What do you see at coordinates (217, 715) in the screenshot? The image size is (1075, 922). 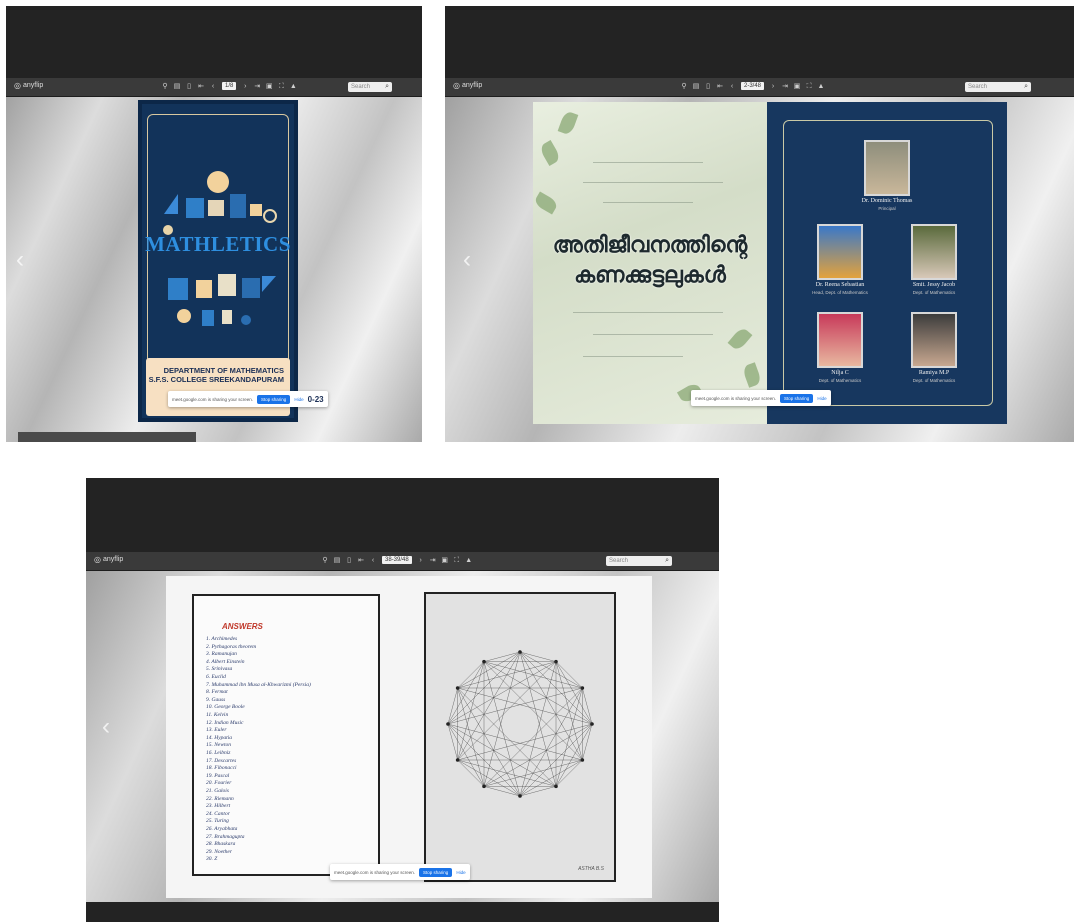 I see `answer-line: 11. Kelvin` at bounding box center [217, 715].